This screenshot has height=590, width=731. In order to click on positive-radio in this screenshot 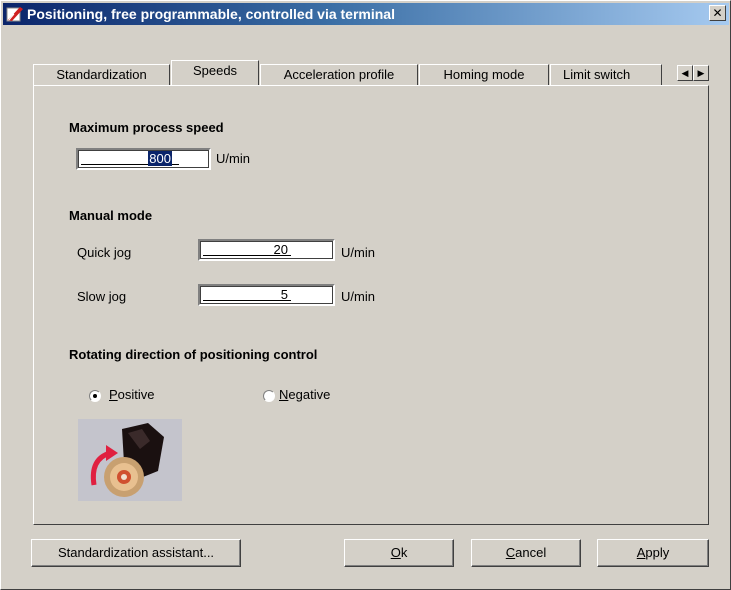, I will do `click(95, 396)`.